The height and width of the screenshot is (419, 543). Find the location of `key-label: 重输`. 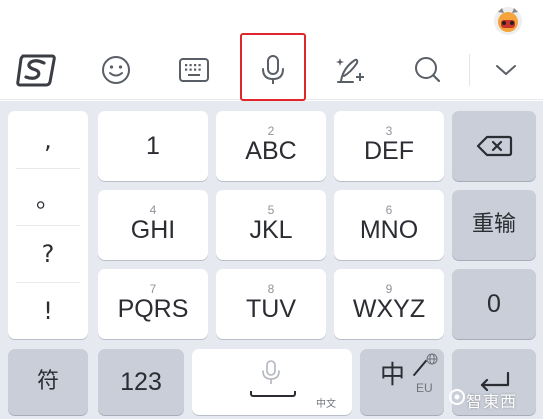

key-label: 重输 is located at coordinates (493, 224).